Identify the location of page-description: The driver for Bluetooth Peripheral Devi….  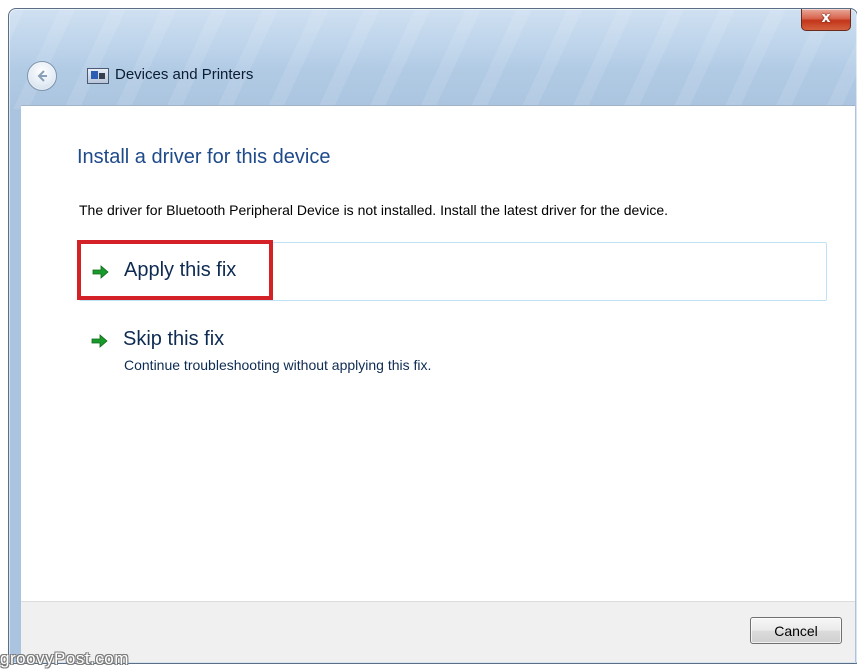
(374, 210).